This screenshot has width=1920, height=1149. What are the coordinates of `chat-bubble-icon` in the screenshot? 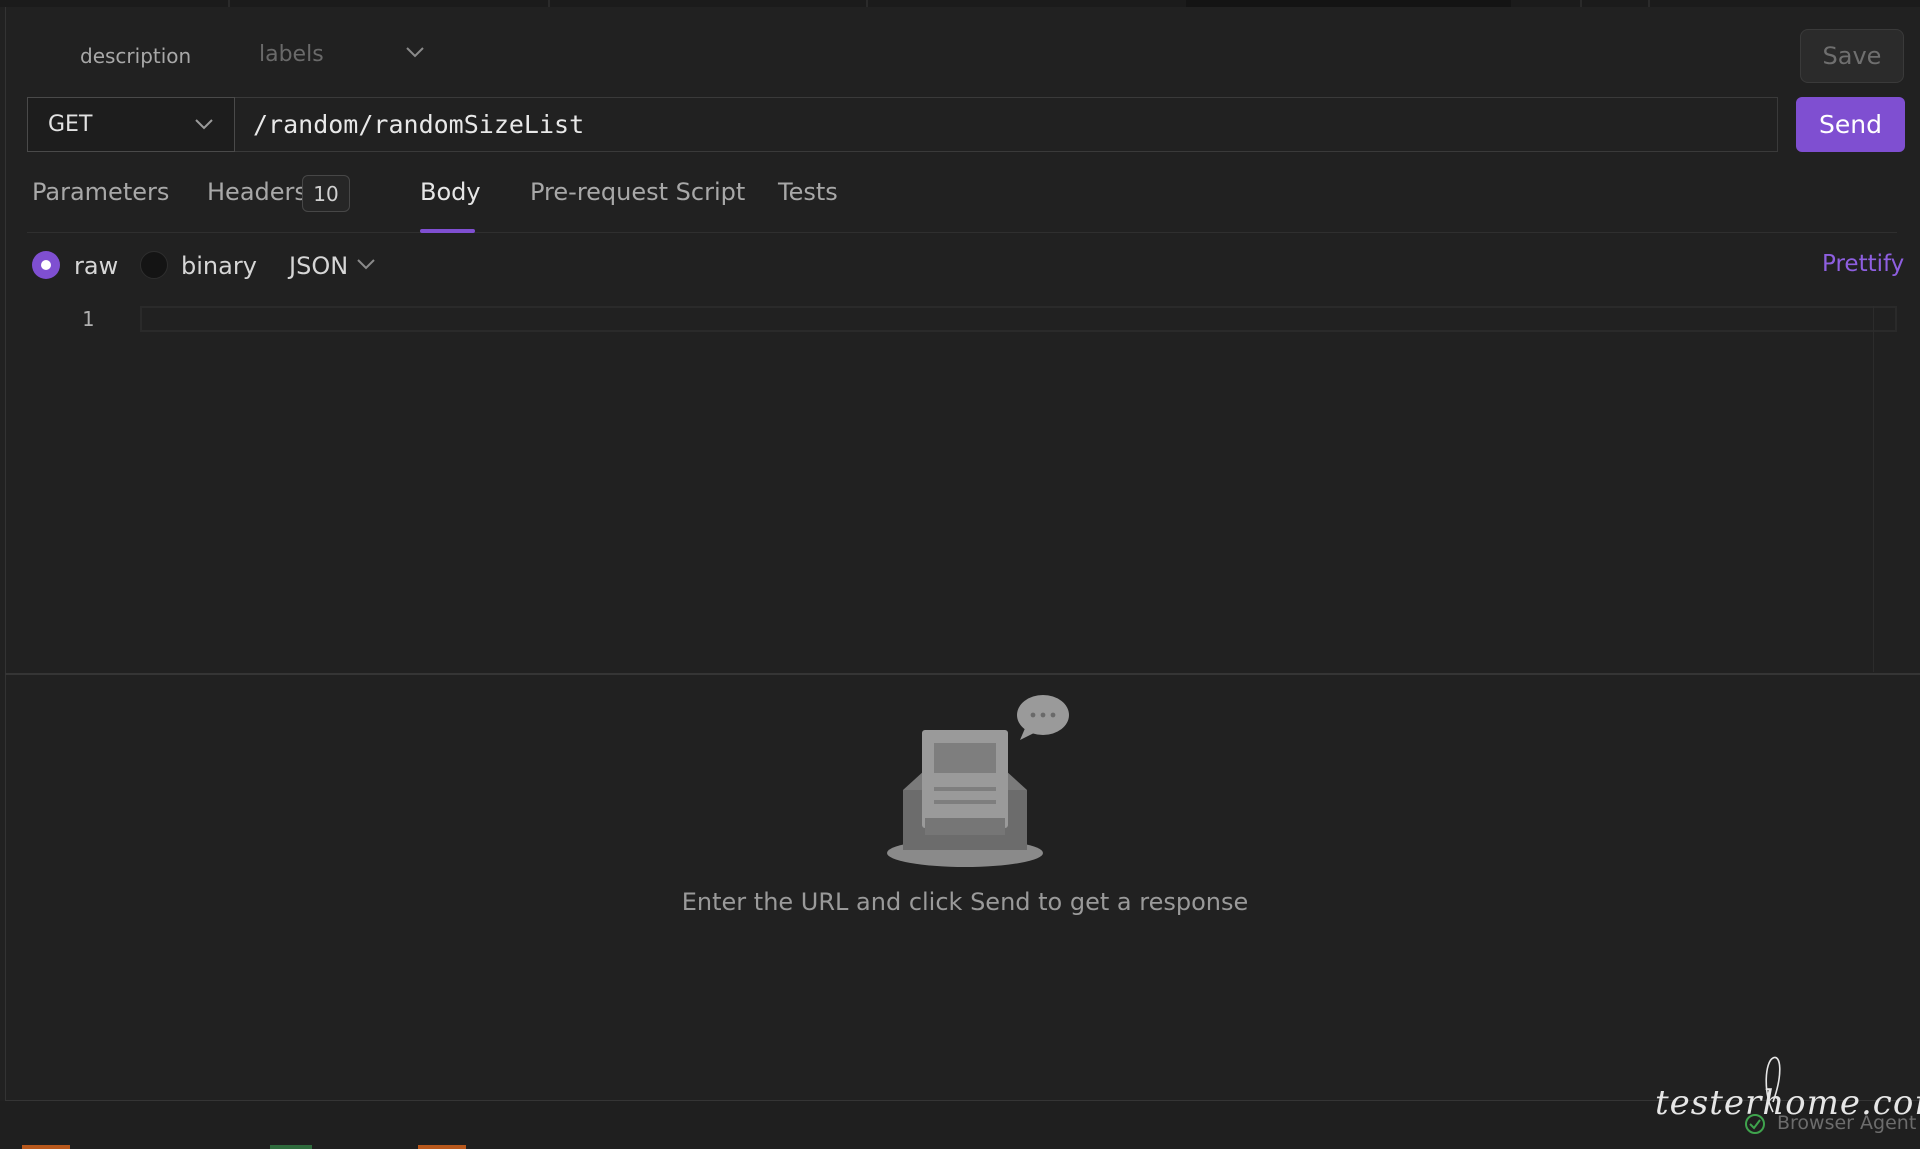 It's located at (1043, 717).